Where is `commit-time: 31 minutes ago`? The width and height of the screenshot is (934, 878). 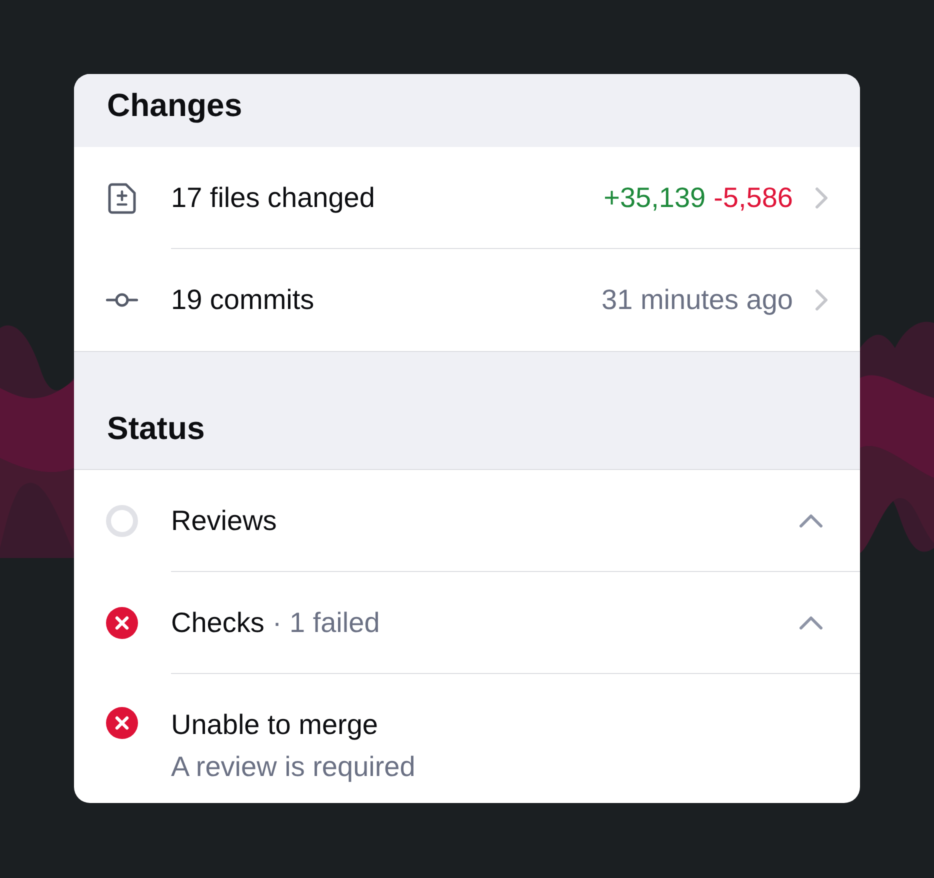
commit-time: 31 minutes ago is located at coordinates (697, 300).